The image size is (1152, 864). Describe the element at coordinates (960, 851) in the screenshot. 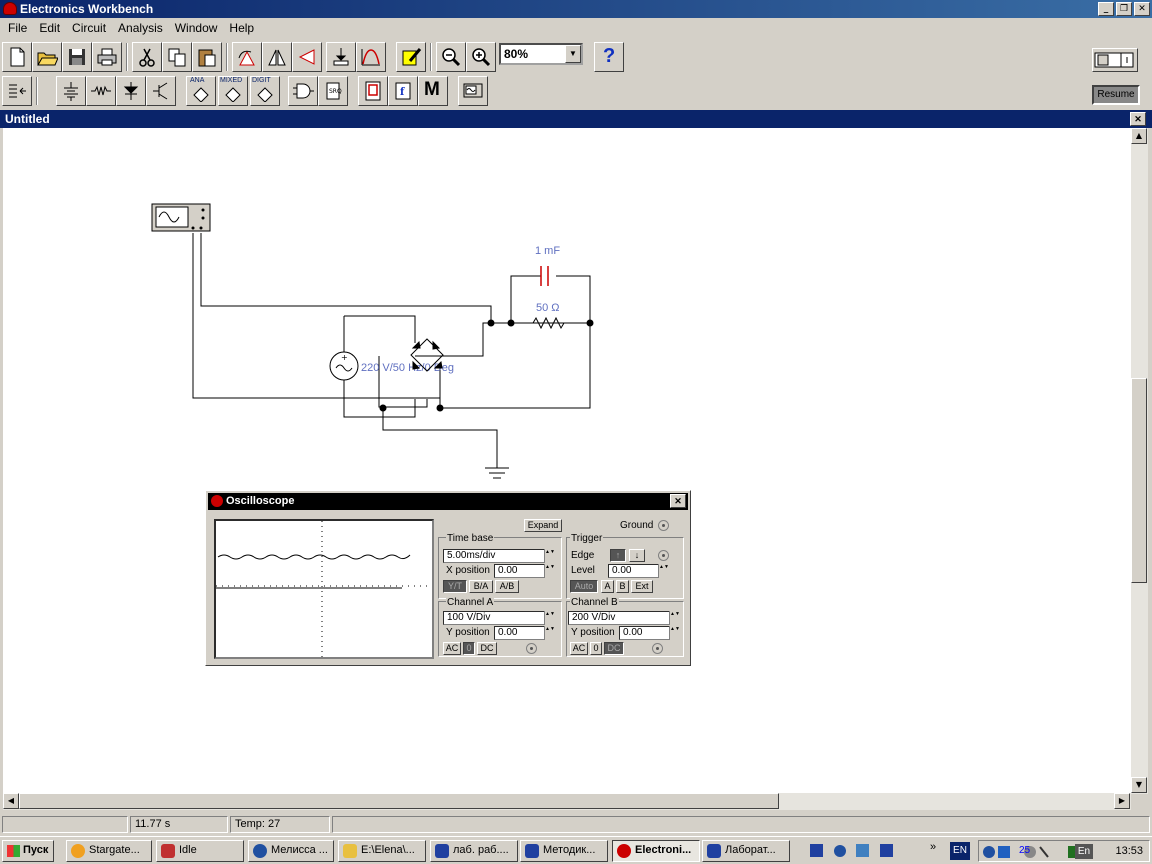

I see `language-indicator: EN` at that location.